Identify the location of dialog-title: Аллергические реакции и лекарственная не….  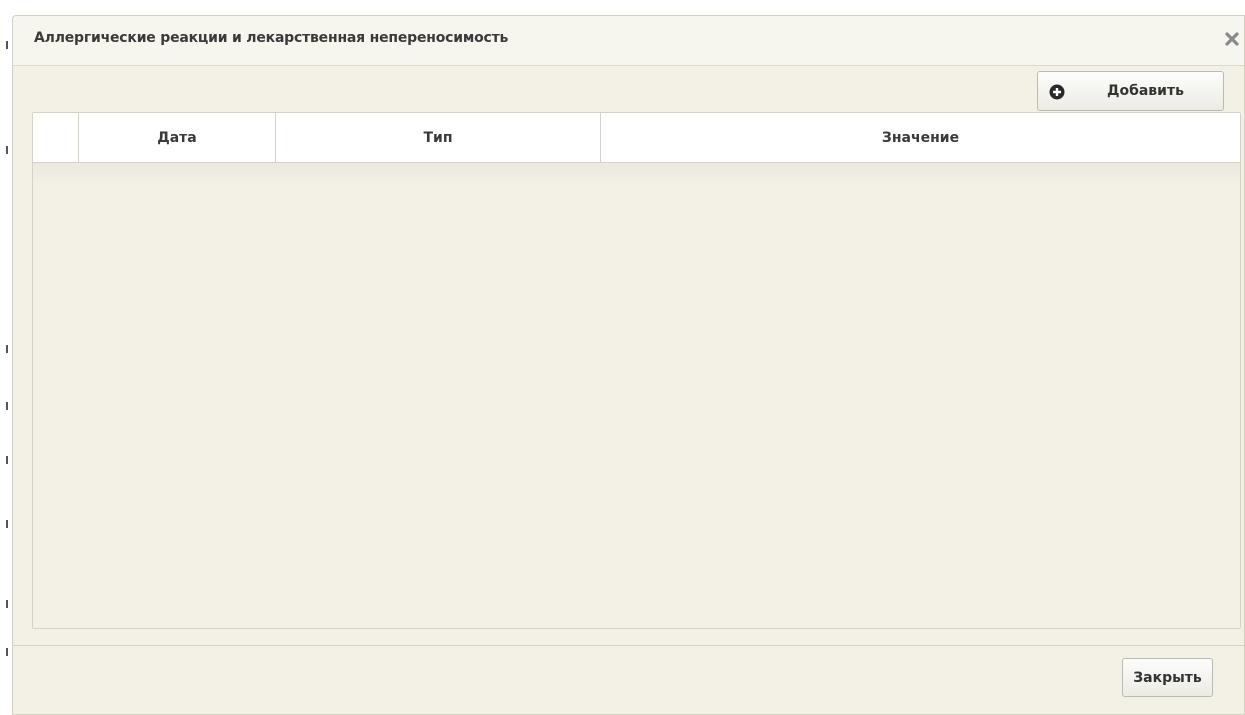
(271, 38).